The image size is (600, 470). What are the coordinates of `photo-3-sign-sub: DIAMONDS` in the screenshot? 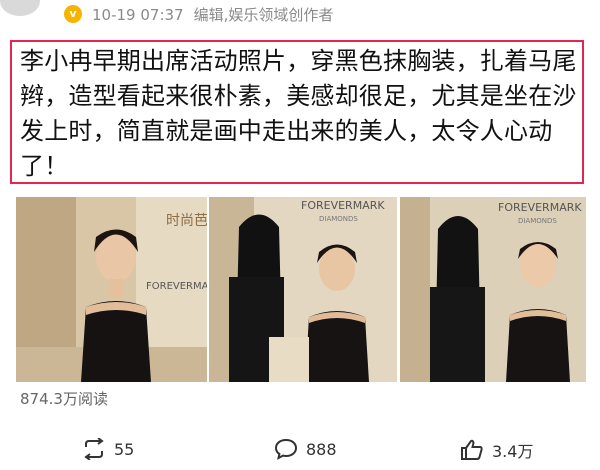 It's located at (537, 221).